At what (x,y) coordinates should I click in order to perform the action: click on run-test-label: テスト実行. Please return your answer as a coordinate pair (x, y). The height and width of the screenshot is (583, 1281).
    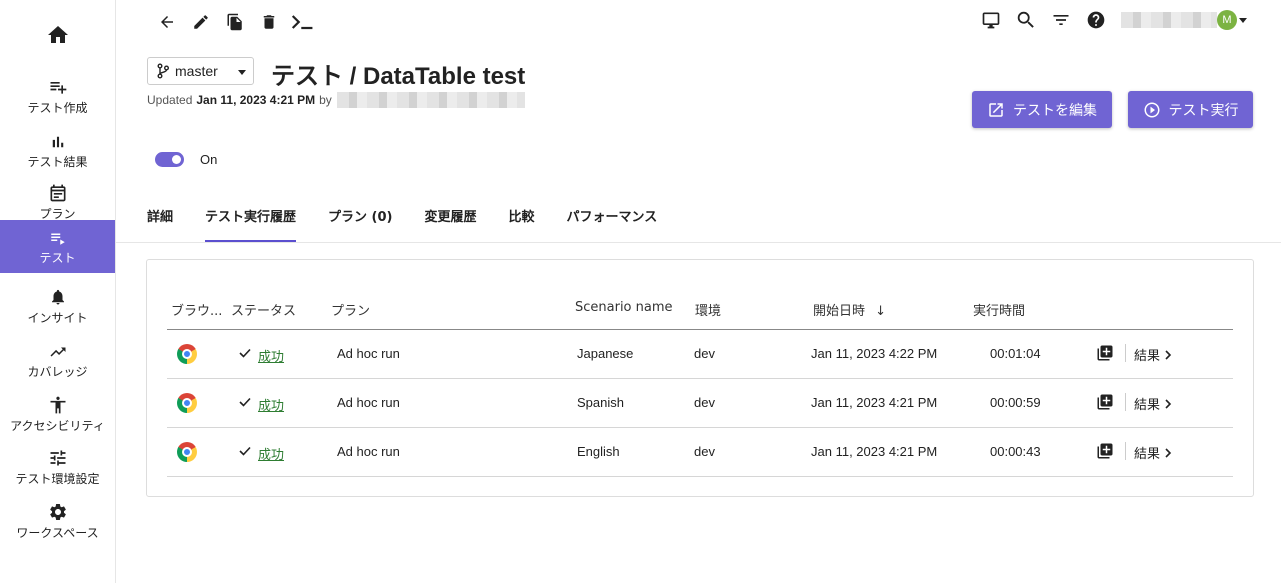
    Looking at the image, I should click on (1203, 110).